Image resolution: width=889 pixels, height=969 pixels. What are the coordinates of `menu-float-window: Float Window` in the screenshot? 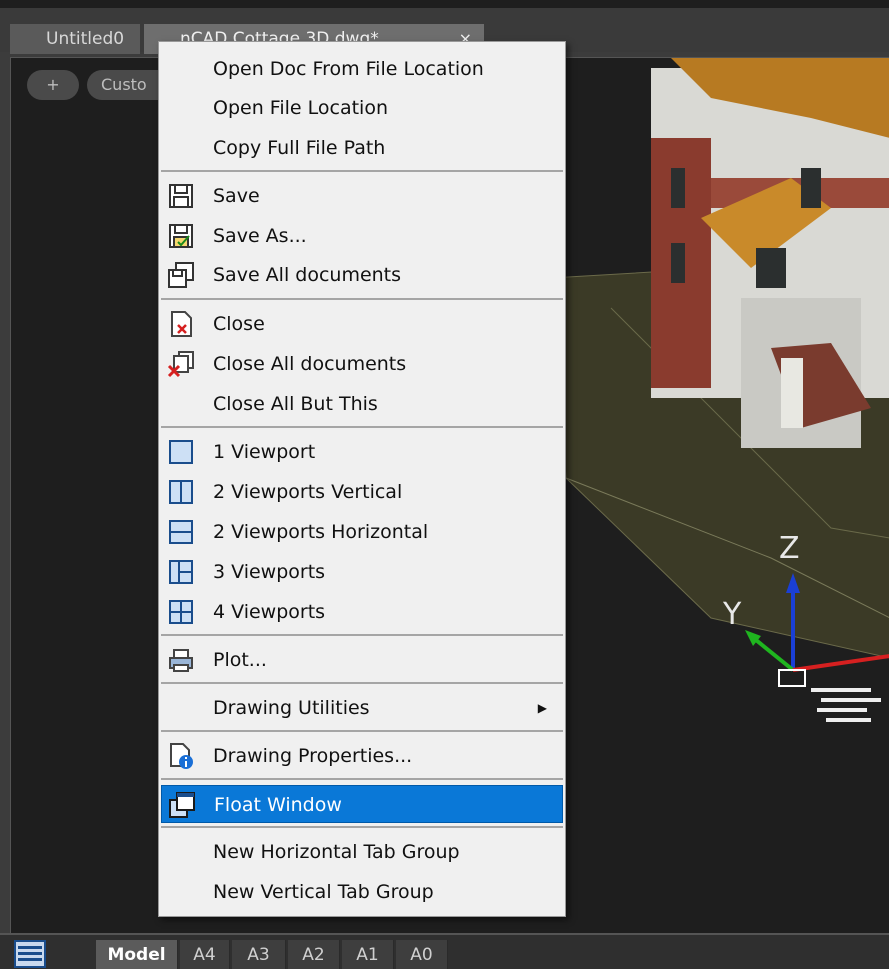 It's located at (362, 804).